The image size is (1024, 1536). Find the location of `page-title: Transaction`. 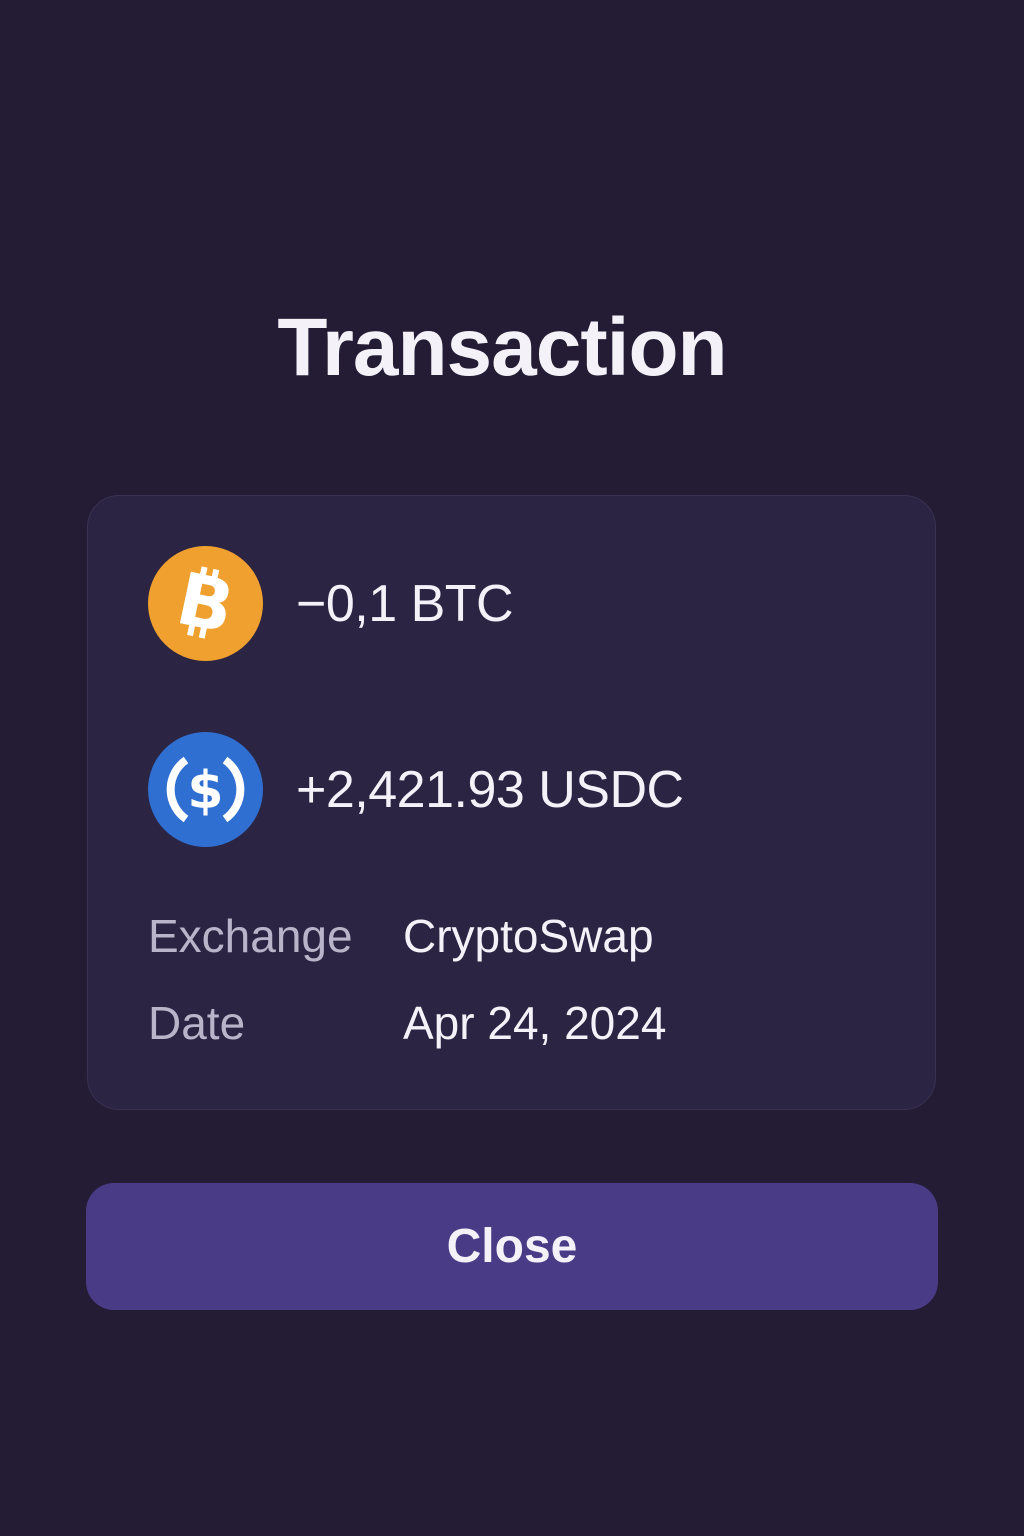

page-title: Transaction is located at coordinates (502, 347).